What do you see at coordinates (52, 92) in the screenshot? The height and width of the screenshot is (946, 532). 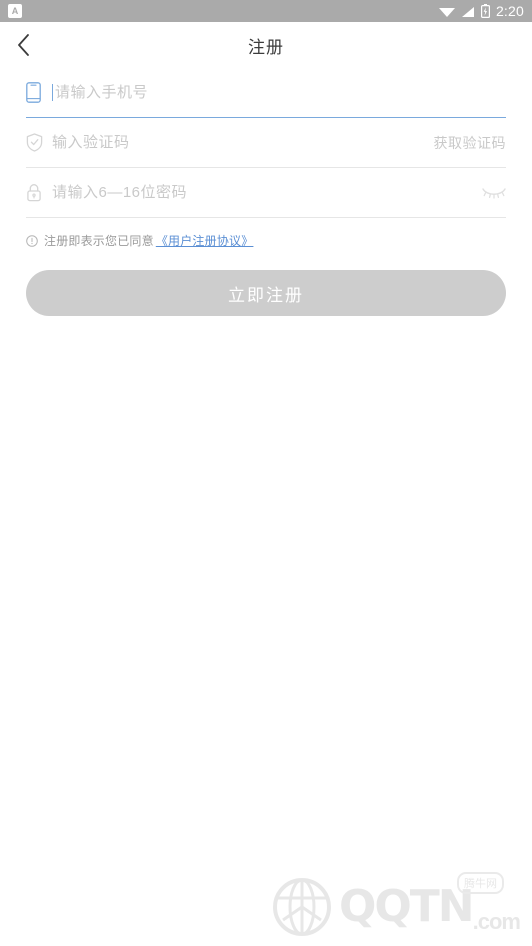 I see `text-cursor` at bounding box center [52, 92].